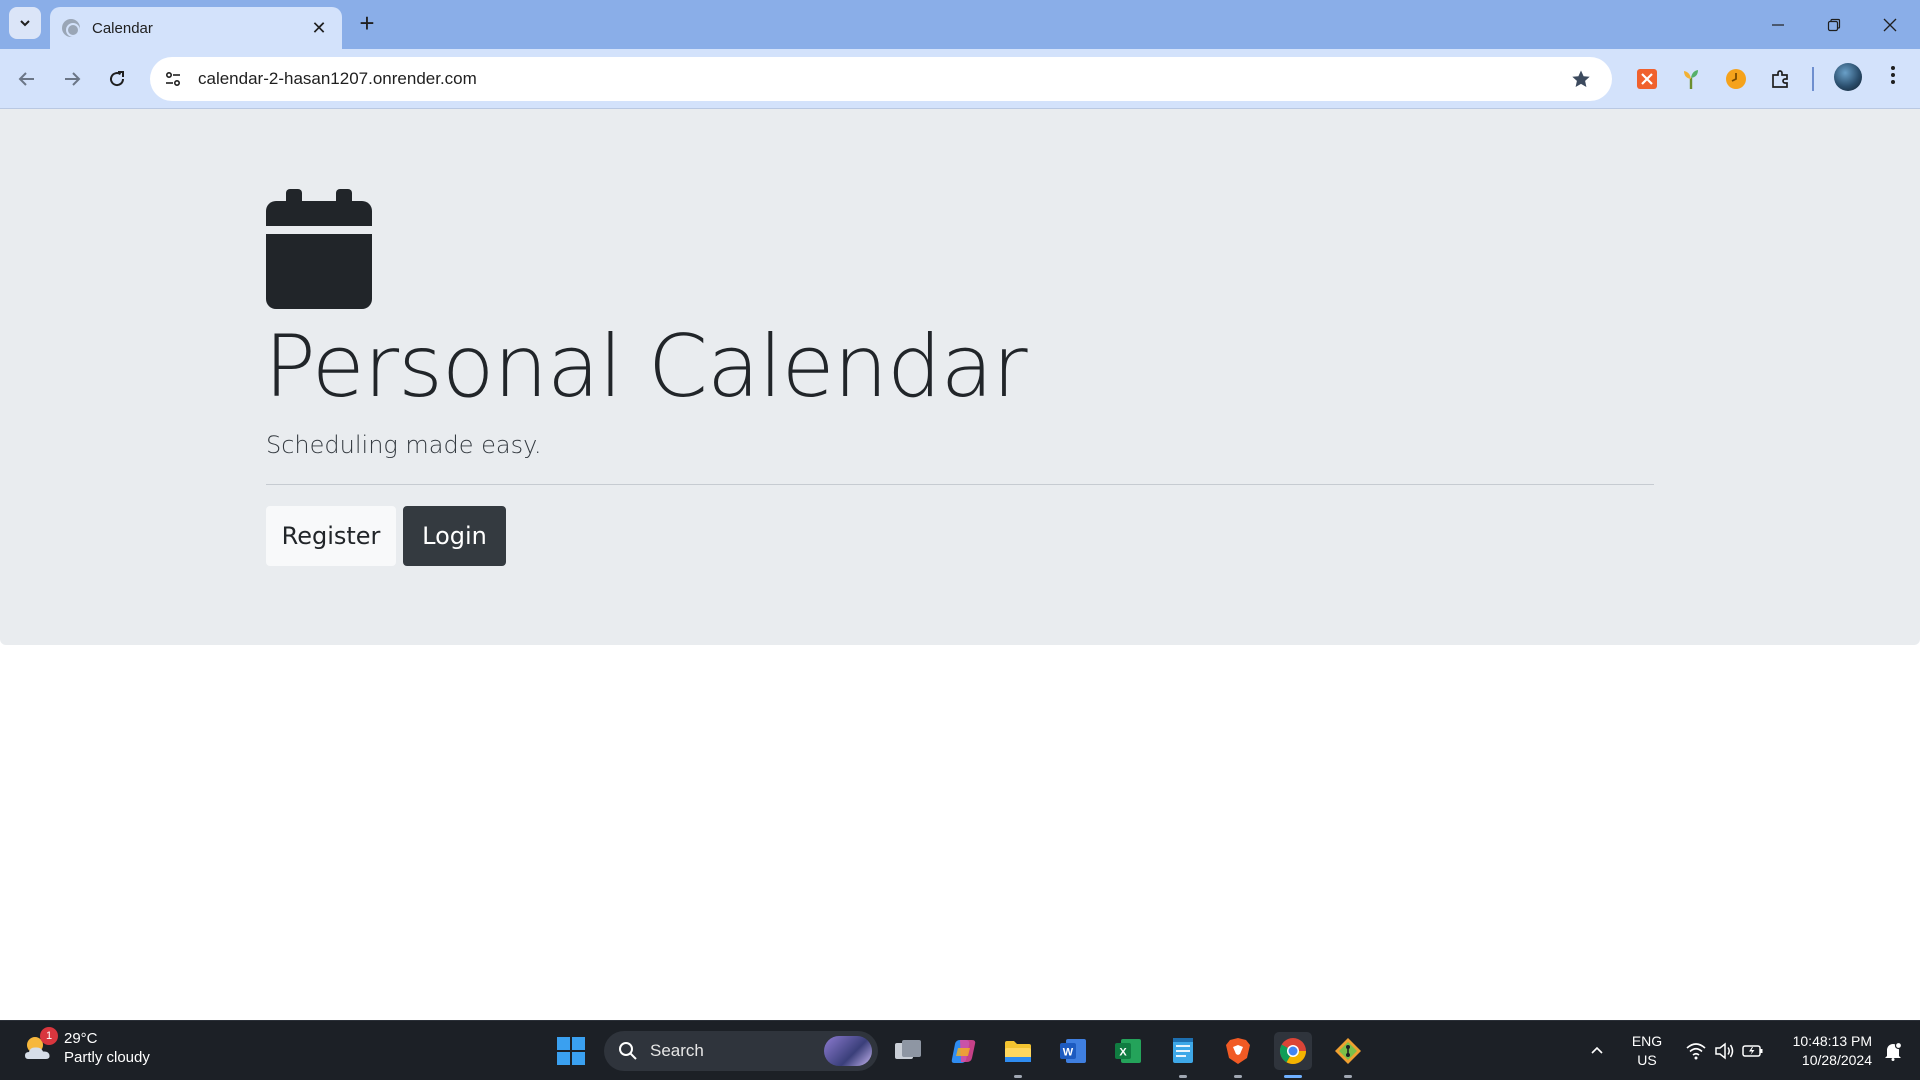 This screenshot has height=1080, width=1920. I want to click on task-view-button, so click(908, 1051).